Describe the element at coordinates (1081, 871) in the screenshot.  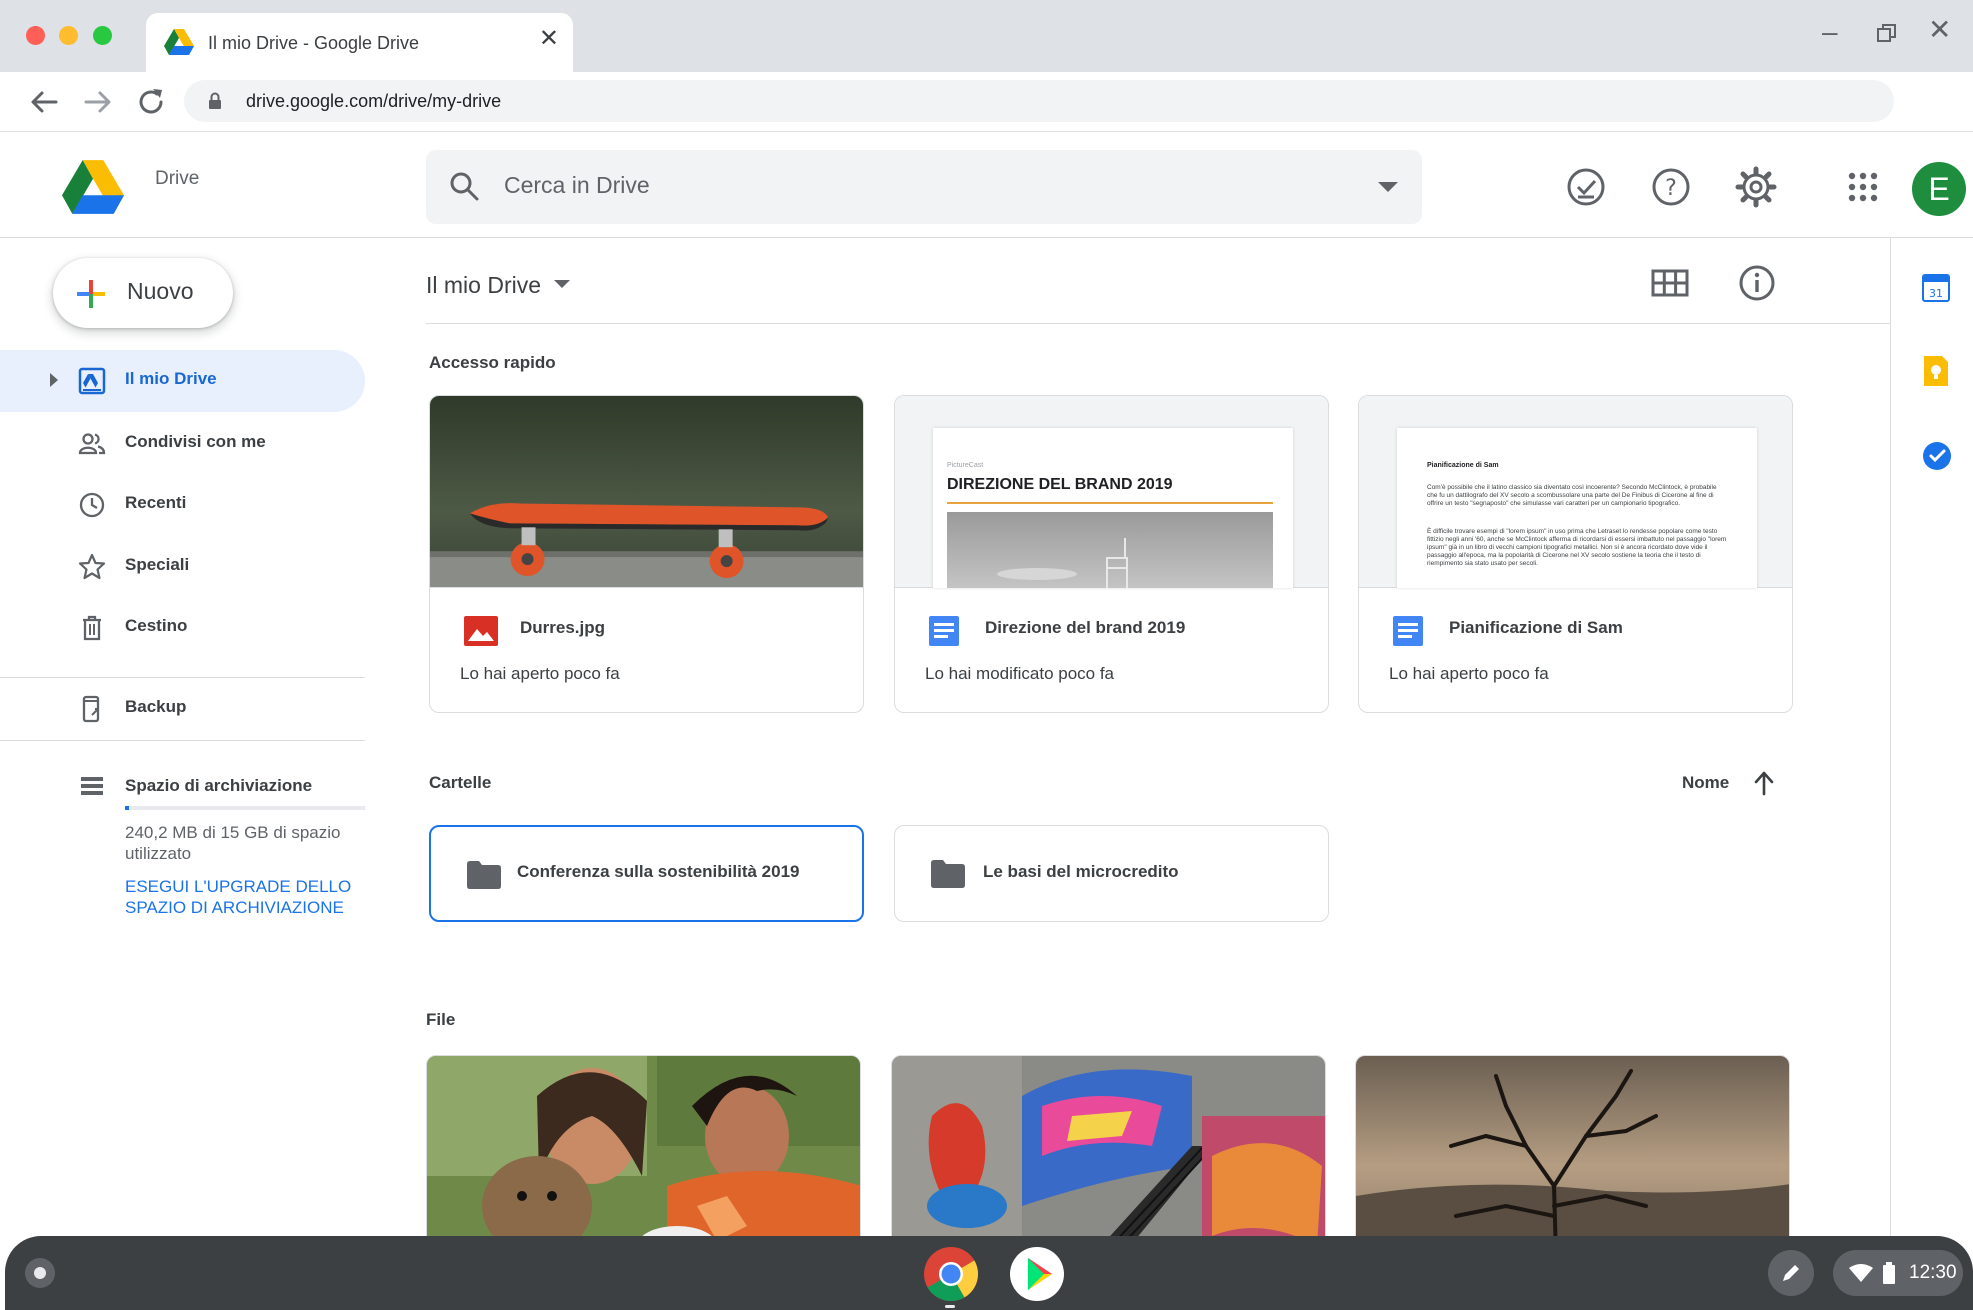
I see `folder-name: Le basi del microcredito` at that location.